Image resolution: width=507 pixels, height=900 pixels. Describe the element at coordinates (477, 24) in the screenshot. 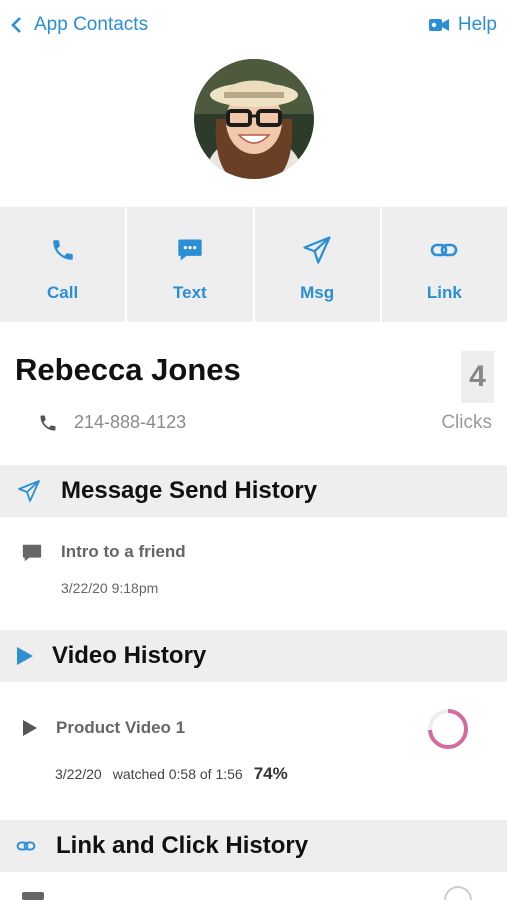

I see `help-label: Help` at that location.